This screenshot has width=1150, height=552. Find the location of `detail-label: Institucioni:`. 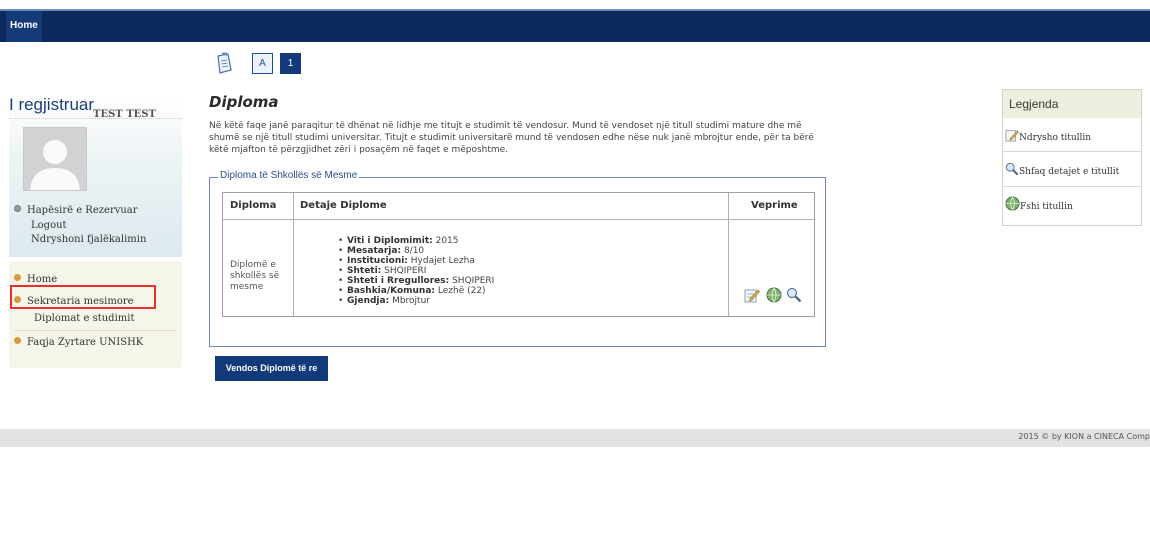

detail-label: Institucioni: is located at coordinates (377, 261).